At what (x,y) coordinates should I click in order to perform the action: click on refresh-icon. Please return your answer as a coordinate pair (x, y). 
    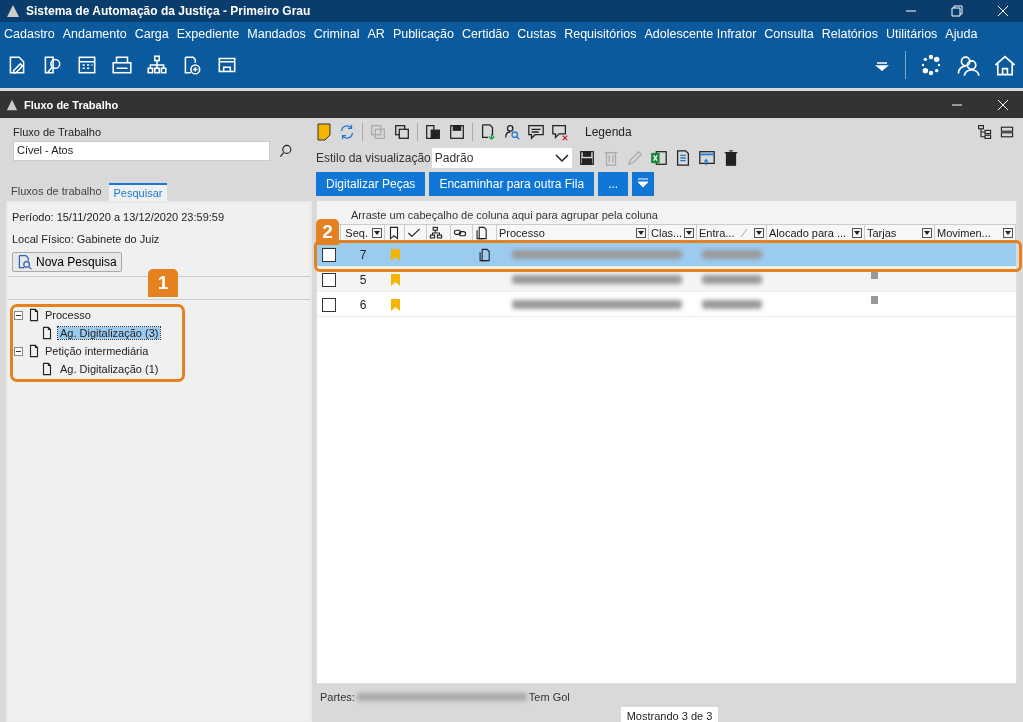
    Looking at the image, I should click on (347, 132).